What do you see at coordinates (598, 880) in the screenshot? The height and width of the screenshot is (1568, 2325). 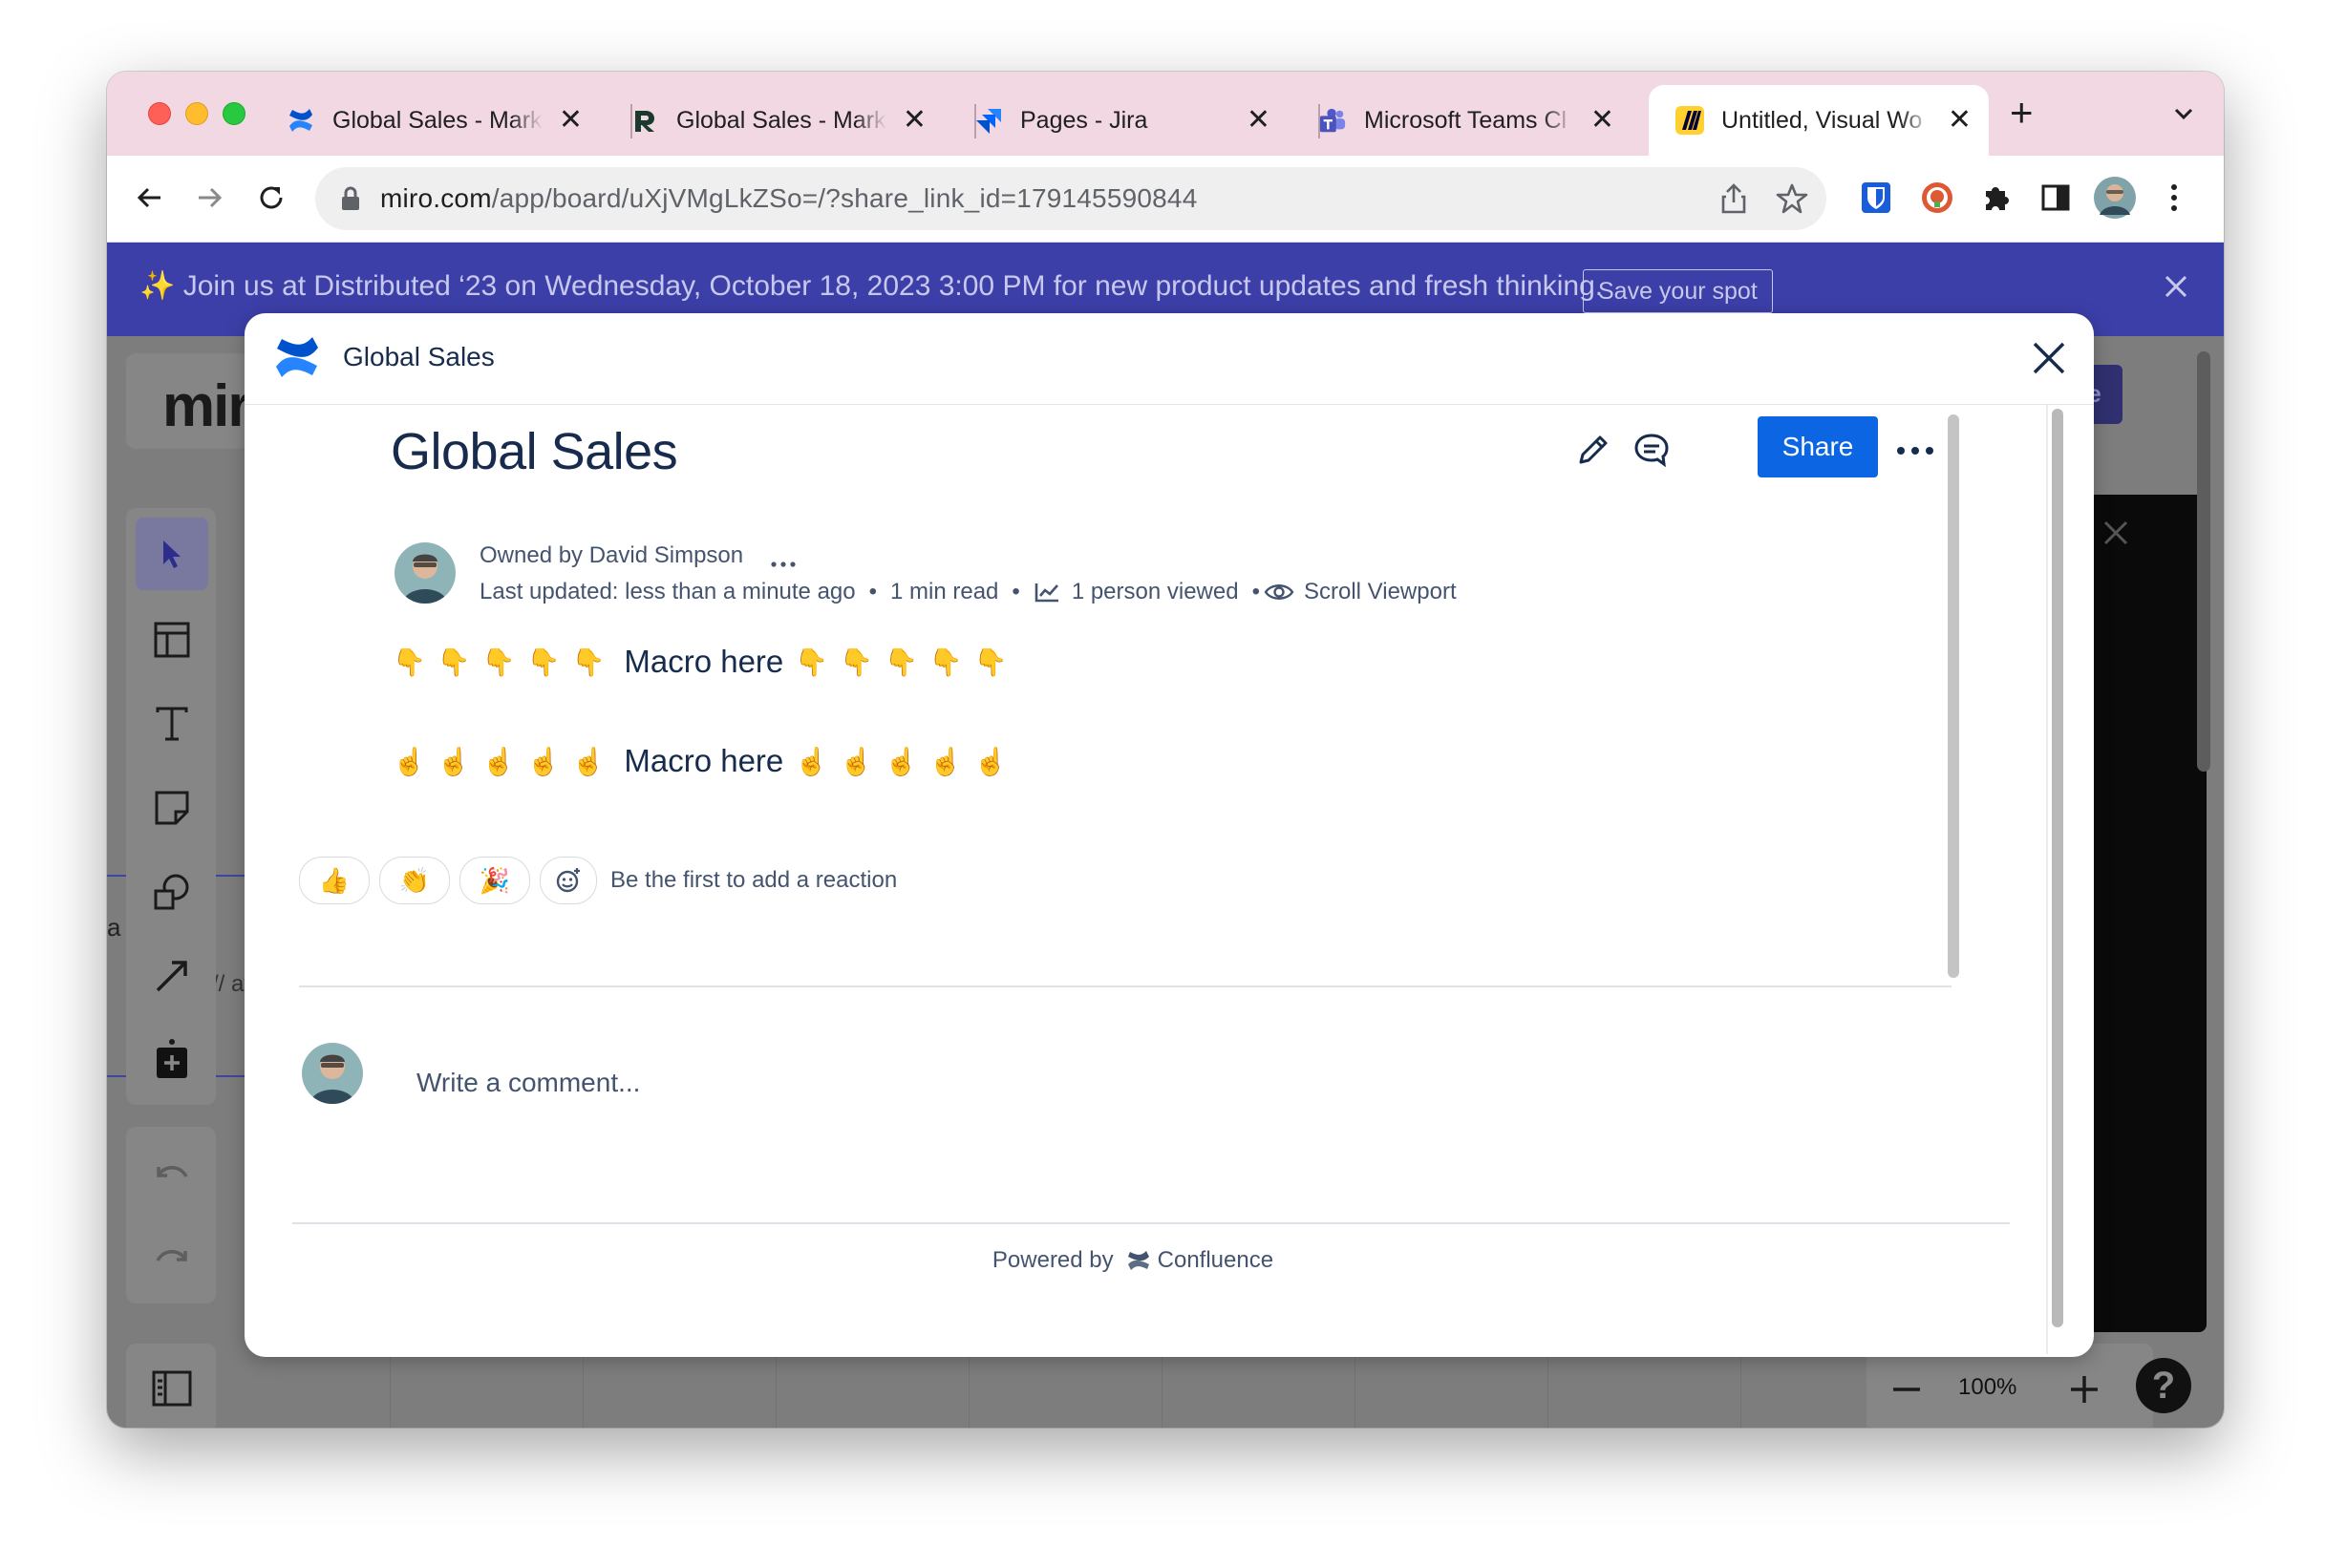 I see `reactions-bar: 👍 👏 🎉 Be the first to add a reaction` at bounding box center [598, 880].